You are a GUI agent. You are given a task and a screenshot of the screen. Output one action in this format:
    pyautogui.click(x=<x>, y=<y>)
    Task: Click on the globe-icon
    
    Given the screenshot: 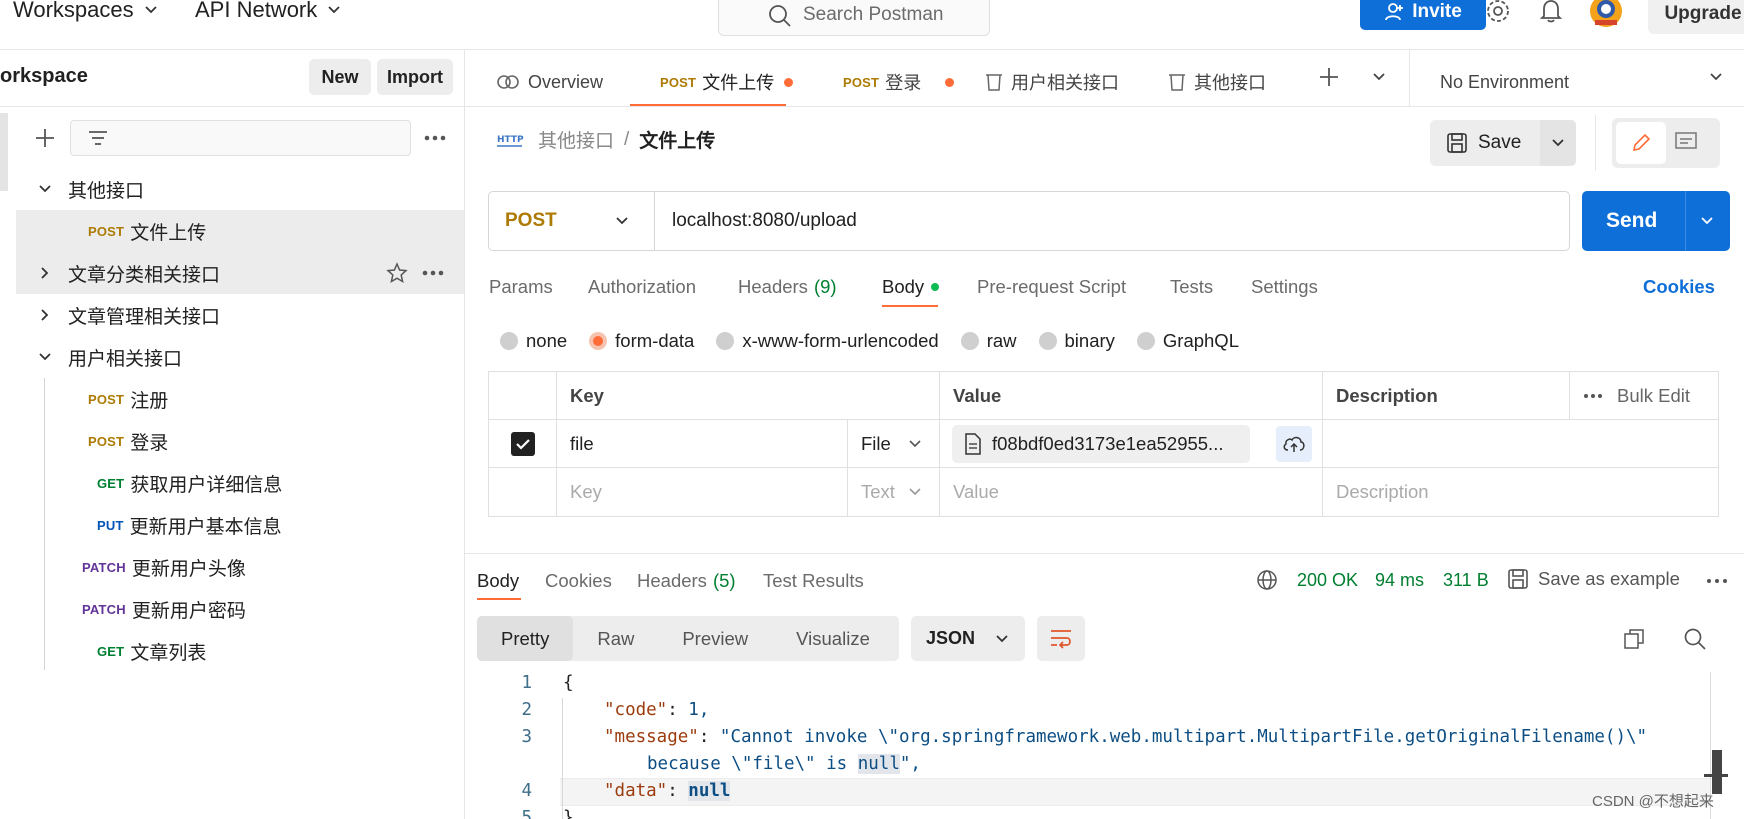 What is the action you would take?
    pyautogui.click(x=1267, y=580)
    